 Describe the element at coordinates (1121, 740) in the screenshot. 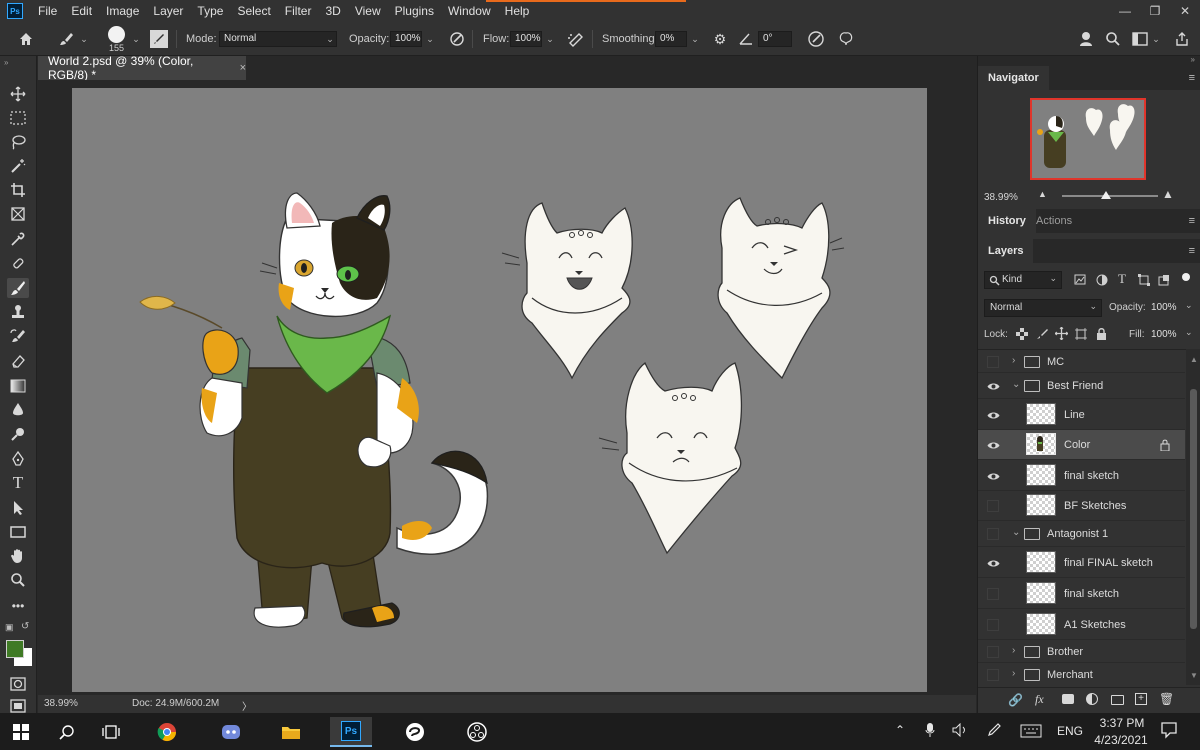

I see `taskbar-date: 4/23/2021` at that location.